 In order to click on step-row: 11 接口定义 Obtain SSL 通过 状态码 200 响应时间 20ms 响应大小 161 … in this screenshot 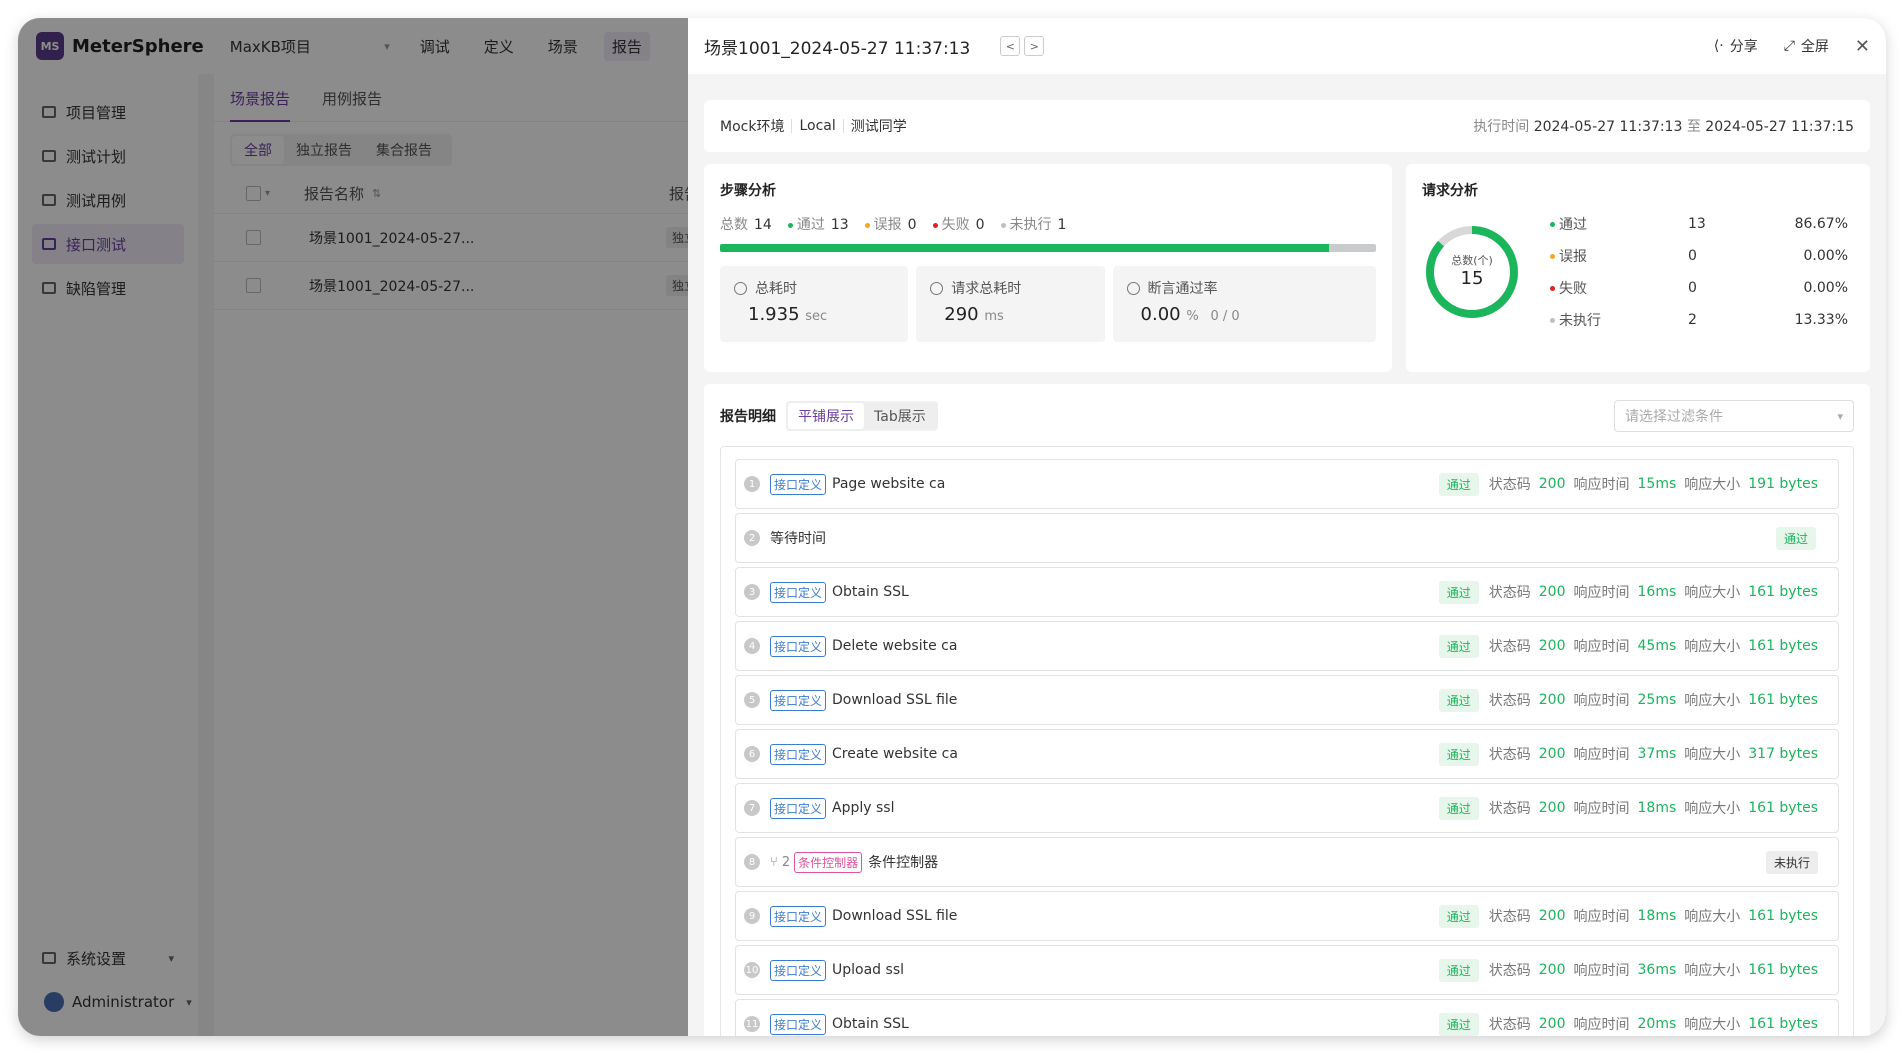, I will do `click(1287, 1017)`.